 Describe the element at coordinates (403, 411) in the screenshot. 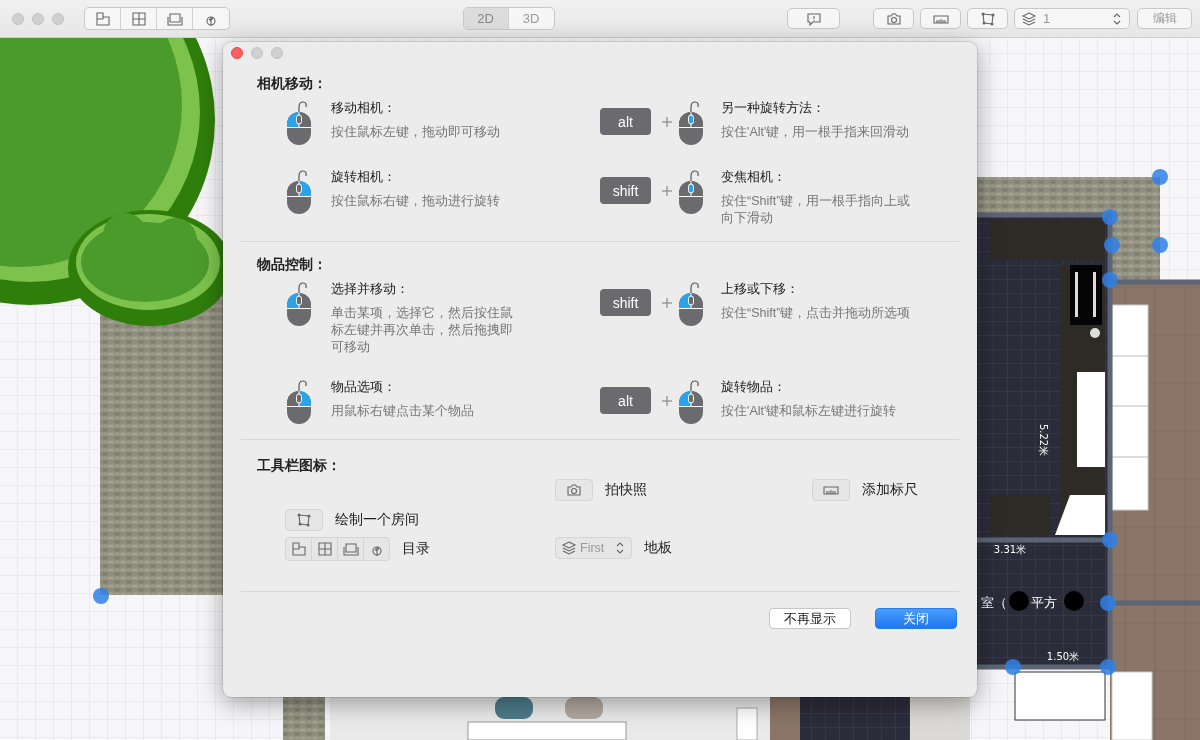

I see `shortcut-description: 用鼠标右键点击某个物品` at that location.